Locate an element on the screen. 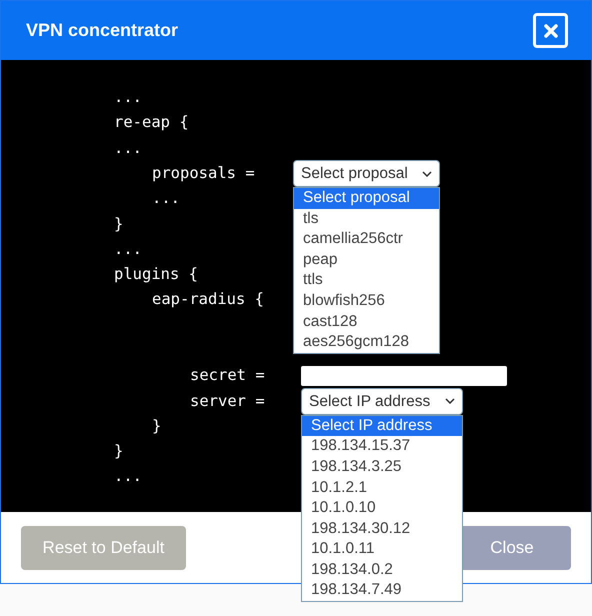  dropdown-option: peap is located at coordinates (366, 260).